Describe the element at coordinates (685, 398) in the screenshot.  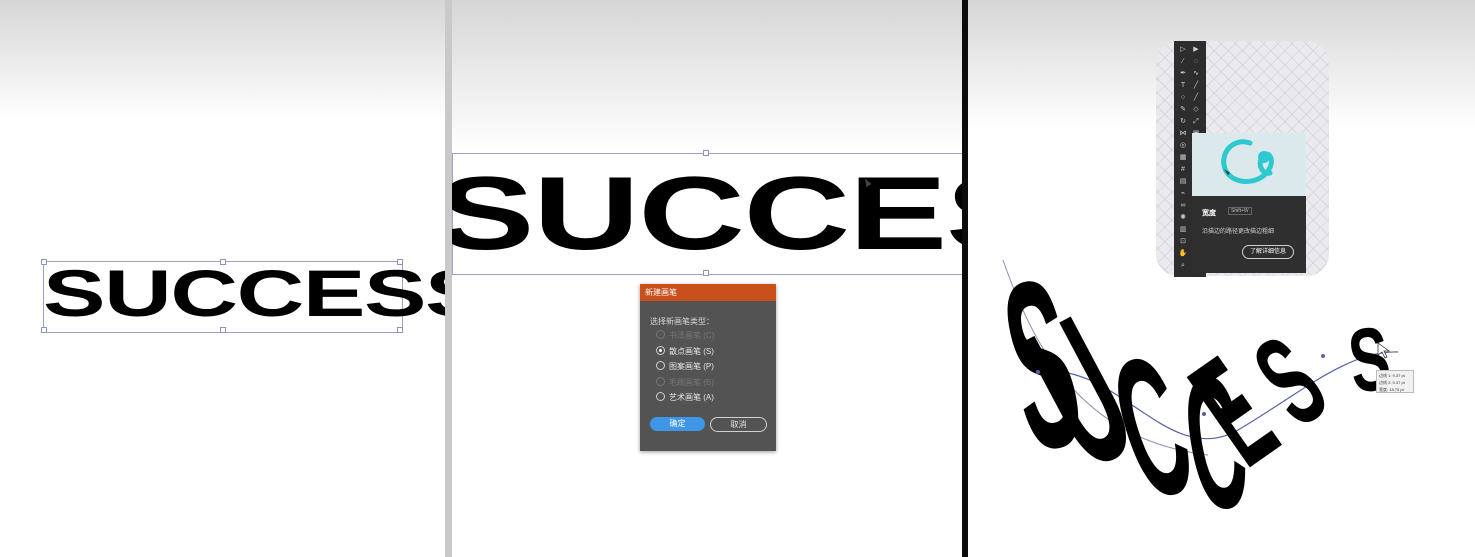
I see `option-art-brush: 艺术画笔 (A)` at that location.